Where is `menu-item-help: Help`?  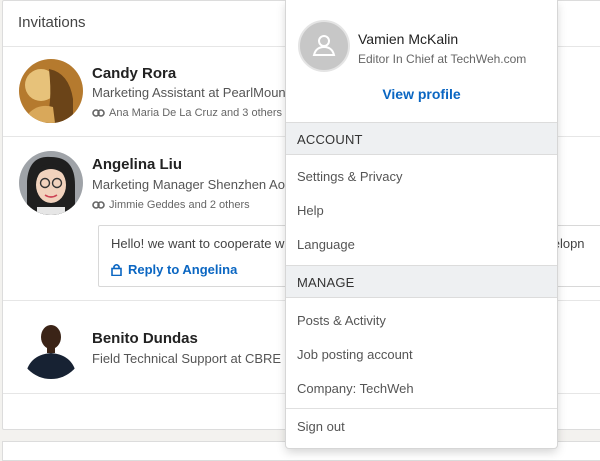
menu-item-help: Help is located at coordinates (310, 210).